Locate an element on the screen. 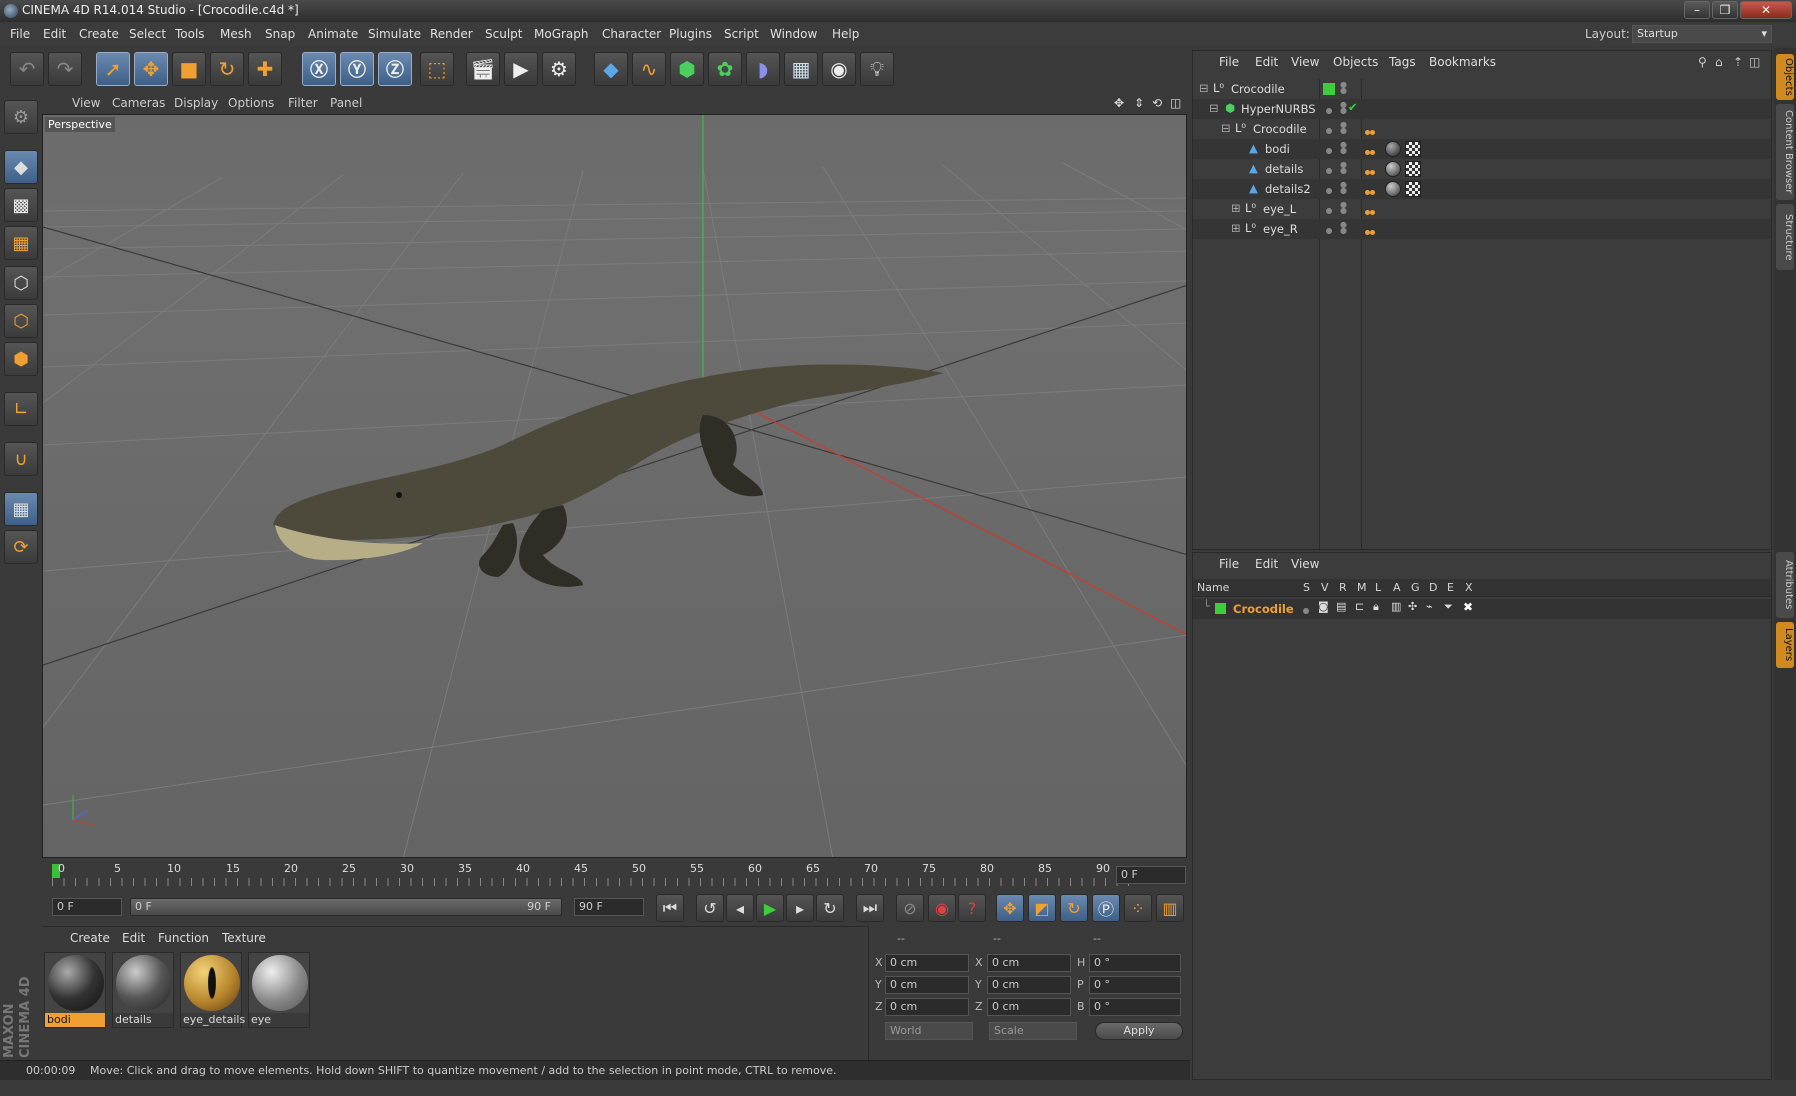  material-swatch: eye_details is located at coordinates (212, 990).